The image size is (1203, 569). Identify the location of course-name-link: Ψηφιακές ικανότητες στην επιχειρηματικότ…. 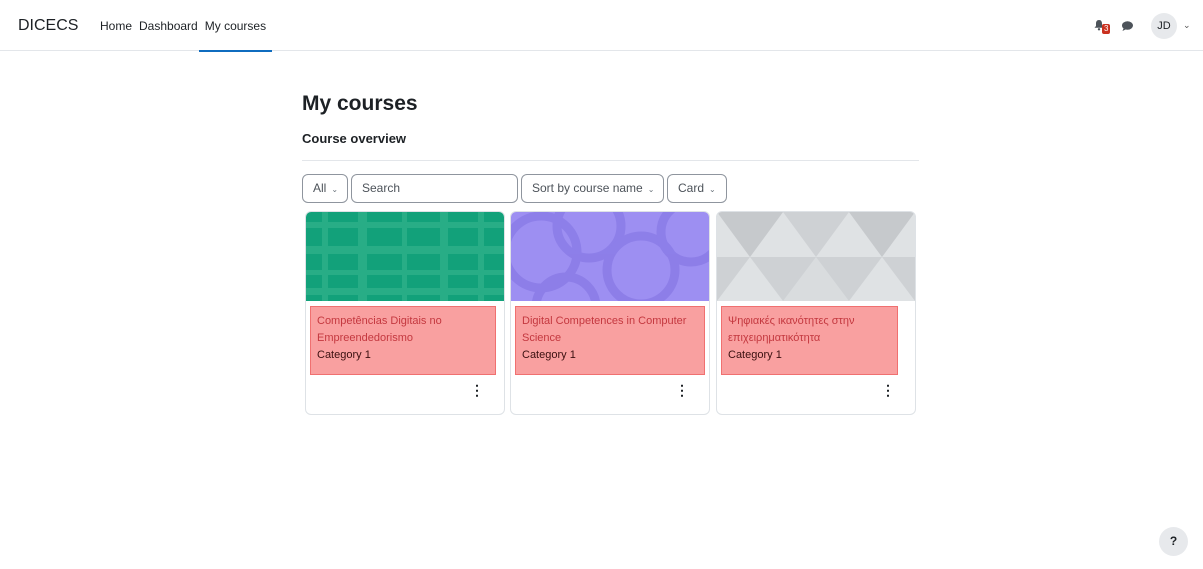
(809, 330).